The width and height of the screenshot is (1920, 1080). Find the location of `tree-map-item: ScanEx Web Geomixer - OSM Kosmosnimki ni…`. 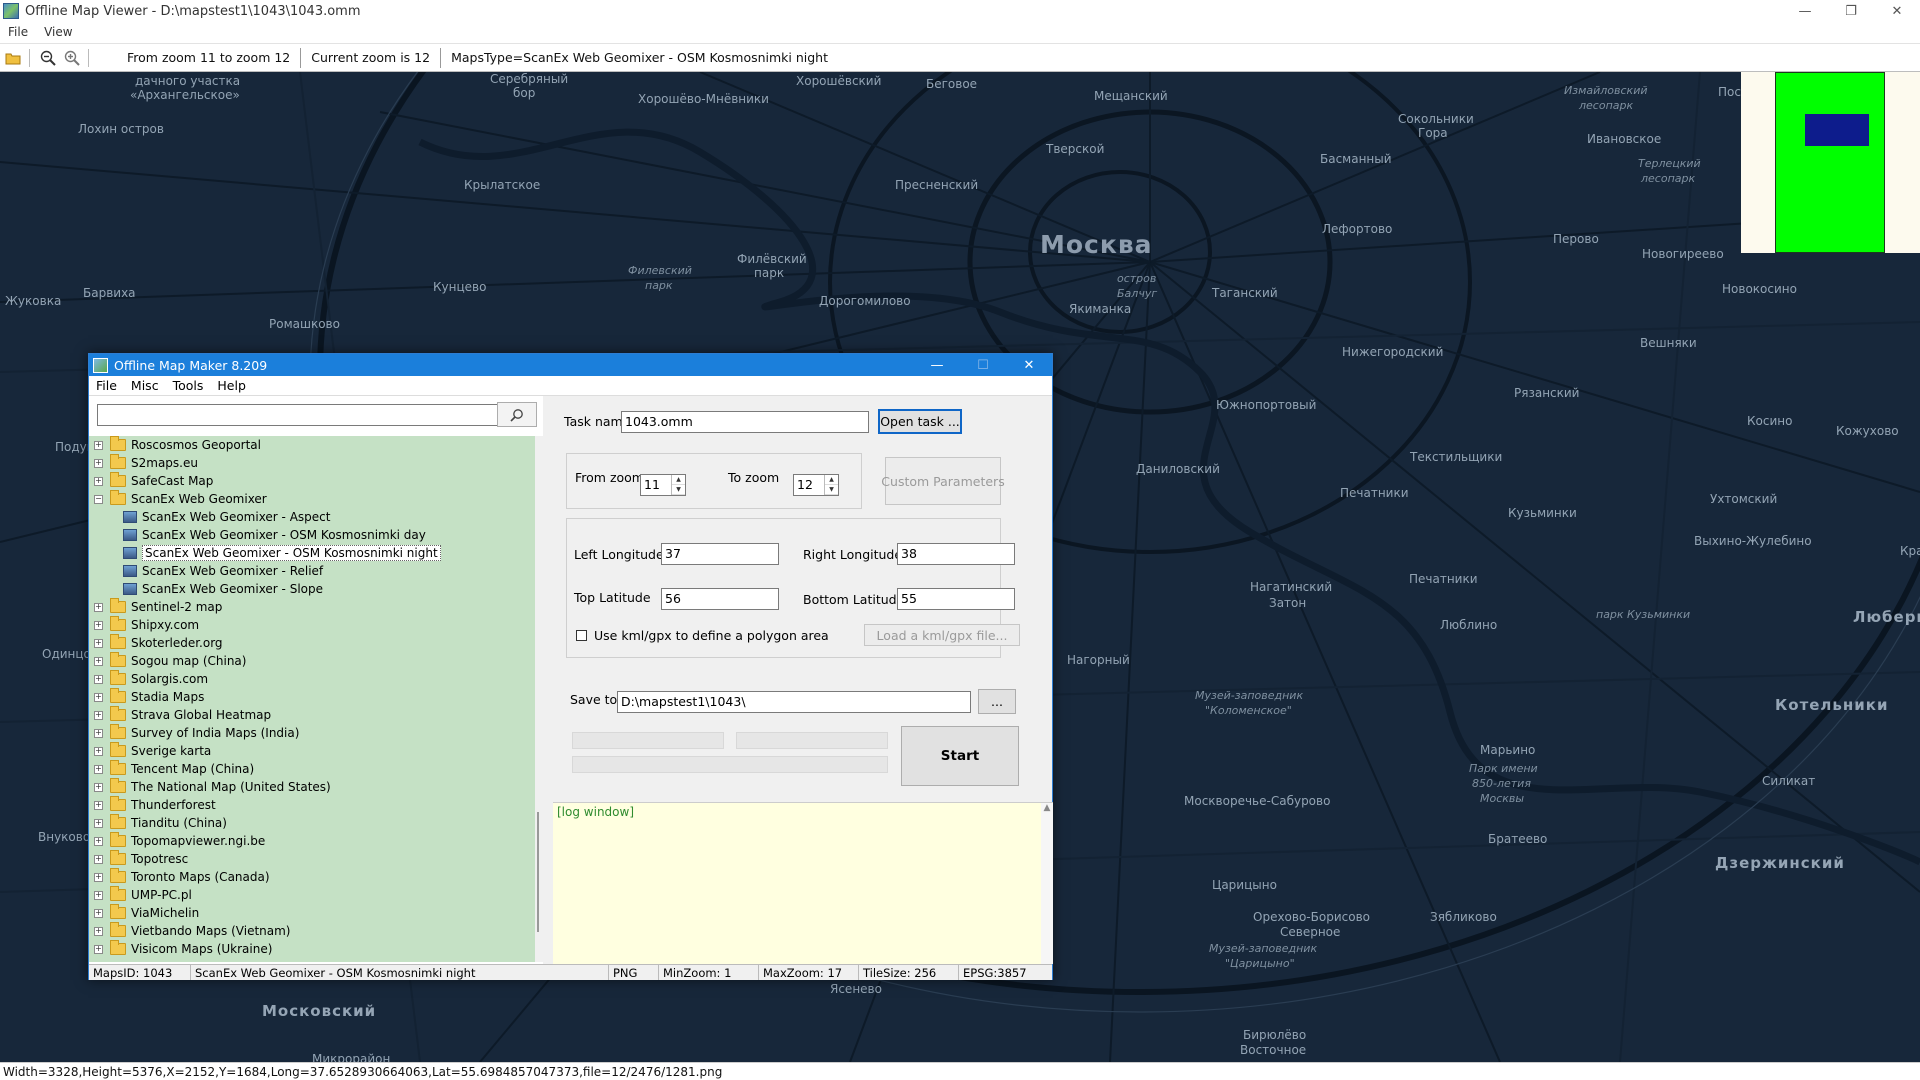

tree-map-item: ScanEx Web Geomixer - OSM Kosmosnimki ni… is located at coordinates (265, 553).